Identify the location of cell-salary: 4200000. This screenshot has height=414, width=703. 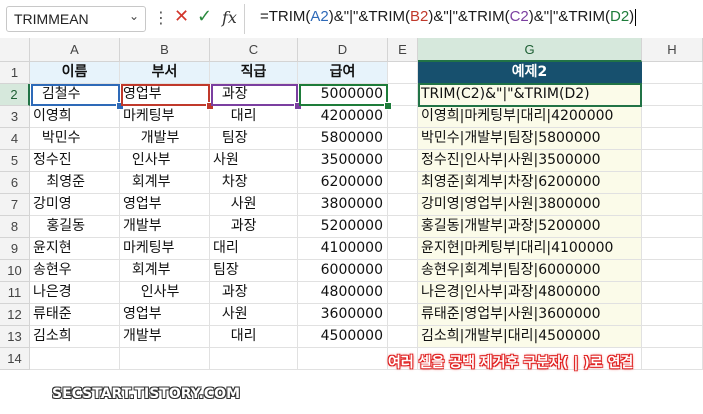
(343, 117).